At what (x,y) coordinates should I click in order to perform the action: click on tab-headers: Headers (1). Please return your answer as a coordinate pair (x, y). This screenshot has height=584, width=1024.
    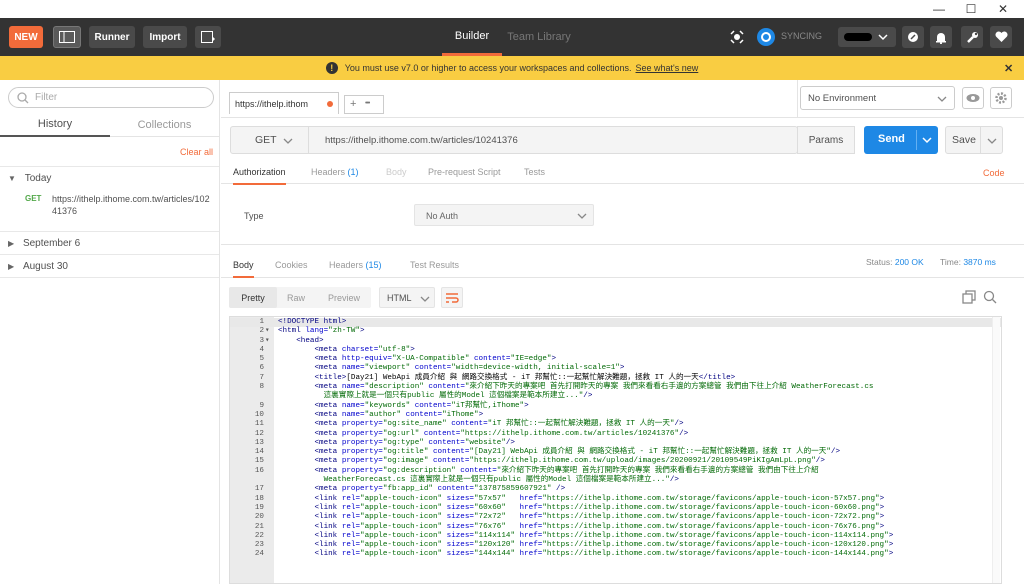
    Looking at the image, I should click on (335, 172).